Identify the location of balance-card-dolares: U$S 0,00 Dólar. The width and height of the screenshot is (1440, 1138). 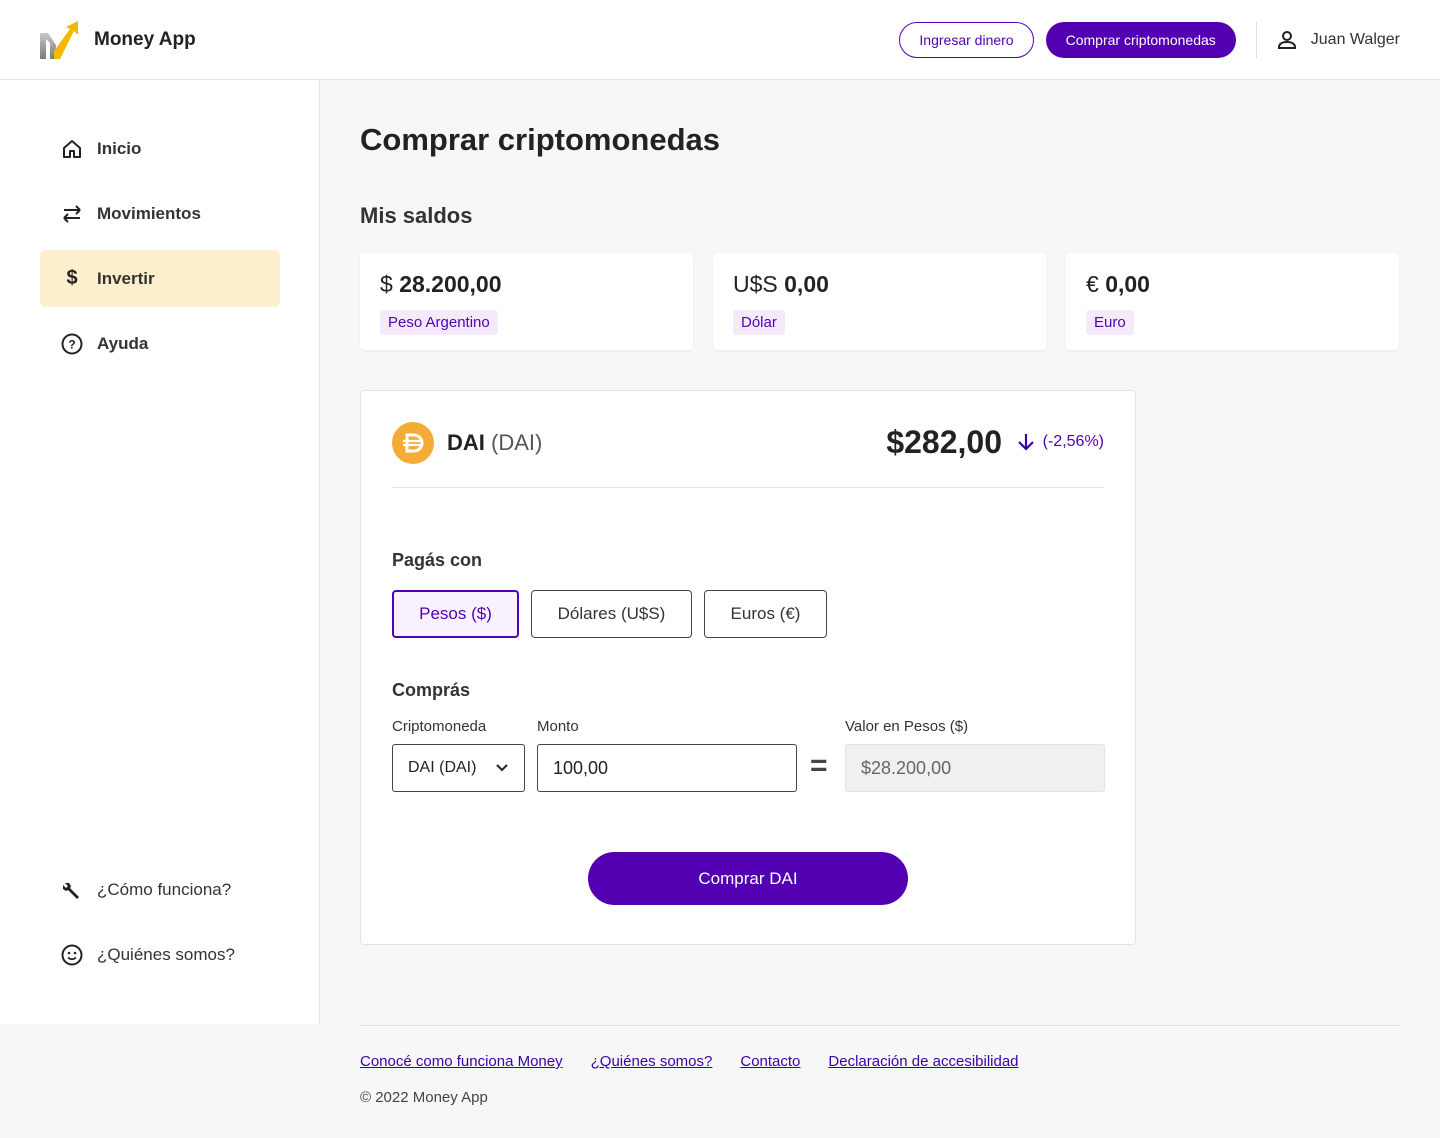
(879, 301).